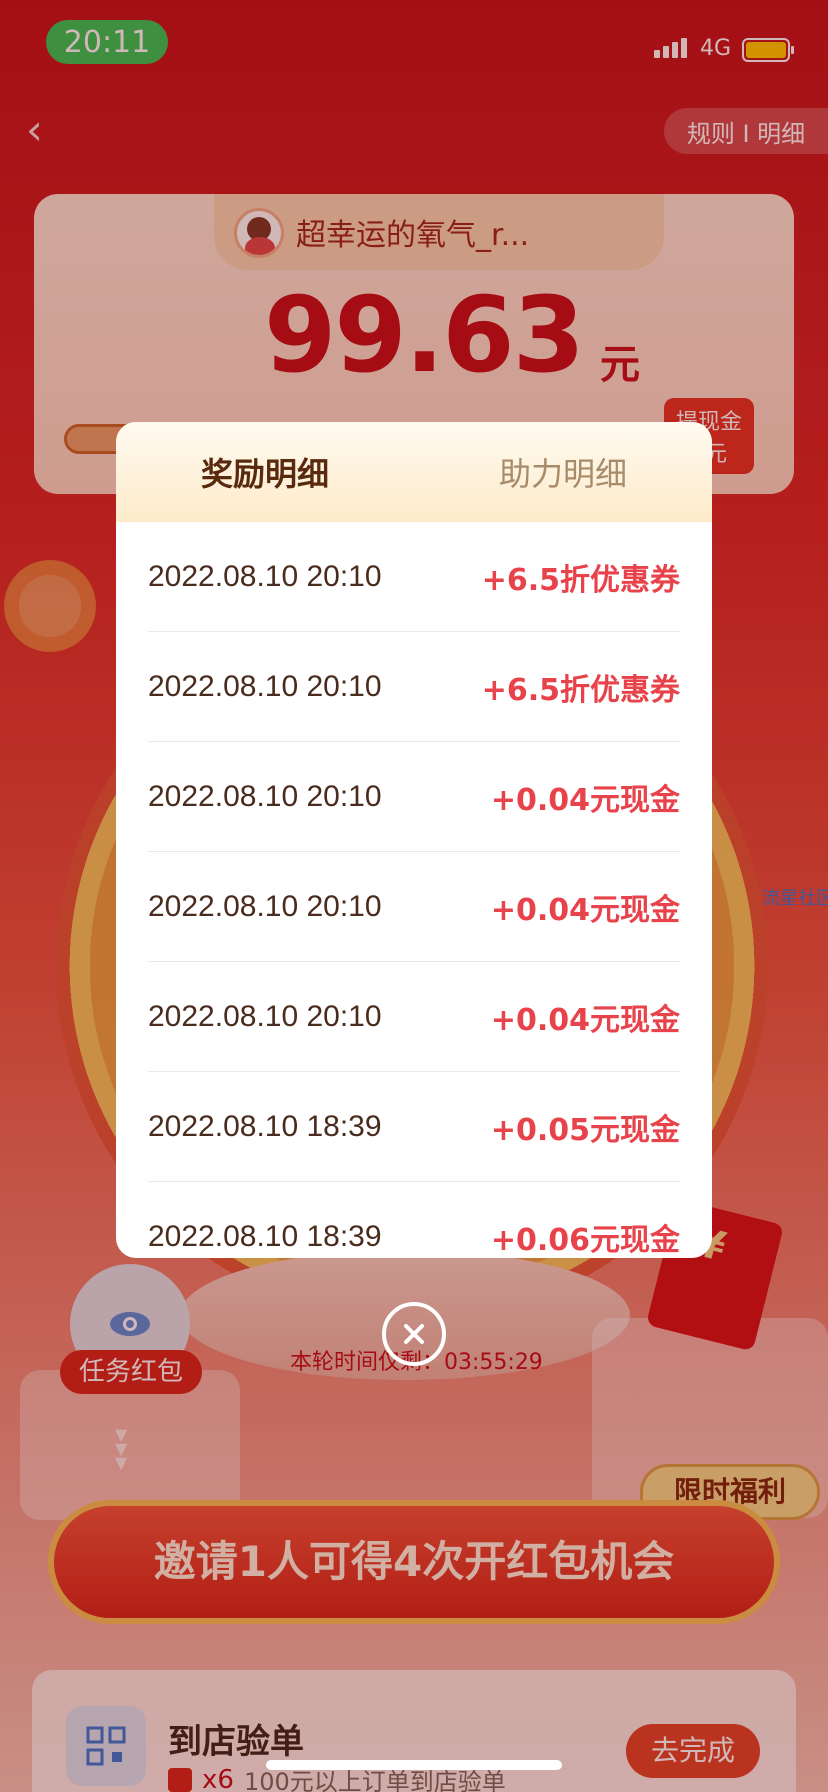  I want to click on record-reward: +0.06元现金, so click(585, 1240).